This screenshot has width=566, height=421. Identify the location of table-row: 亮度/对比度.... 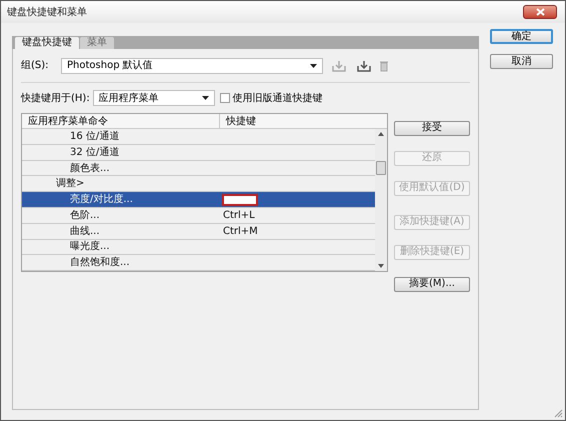
(198, 200).